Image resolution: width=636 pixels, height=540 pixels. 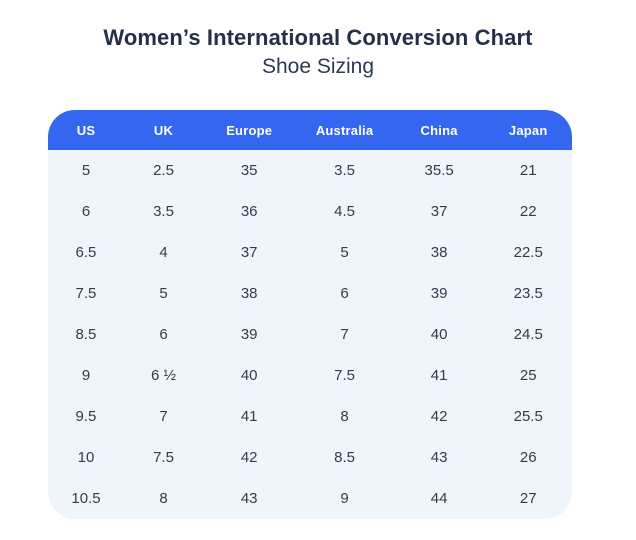 I want to click on size-cell: 36, so click(x=249, y=212).